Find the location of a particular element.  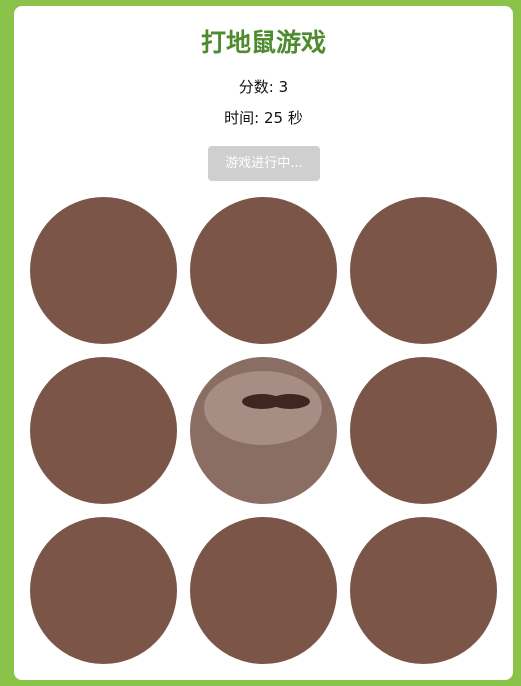

game-title: 打地鼠游戏 is located at coordinates (263, 42).